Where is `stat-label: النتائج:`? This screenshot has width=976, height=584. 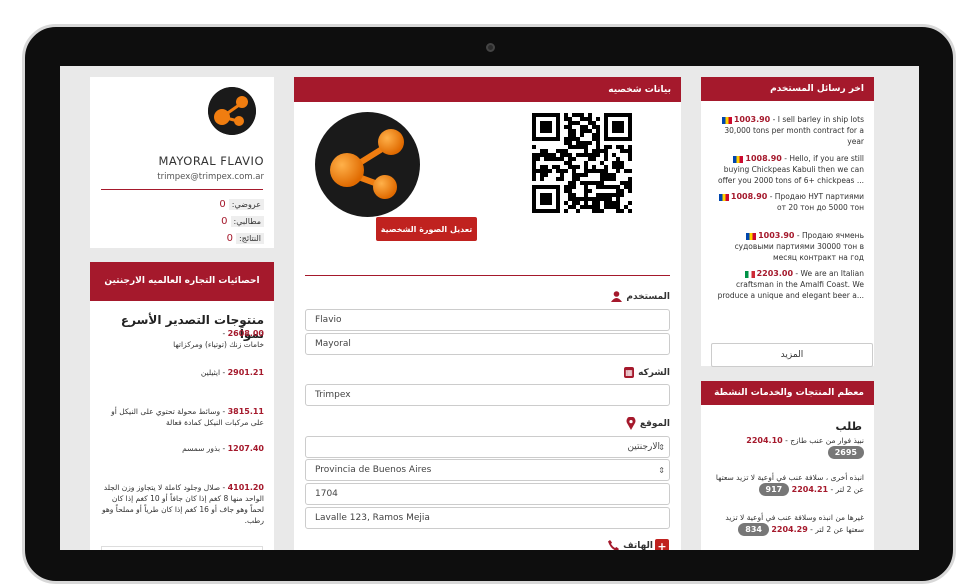
stat-label: النتائج: is located at coordinates (249, 238).